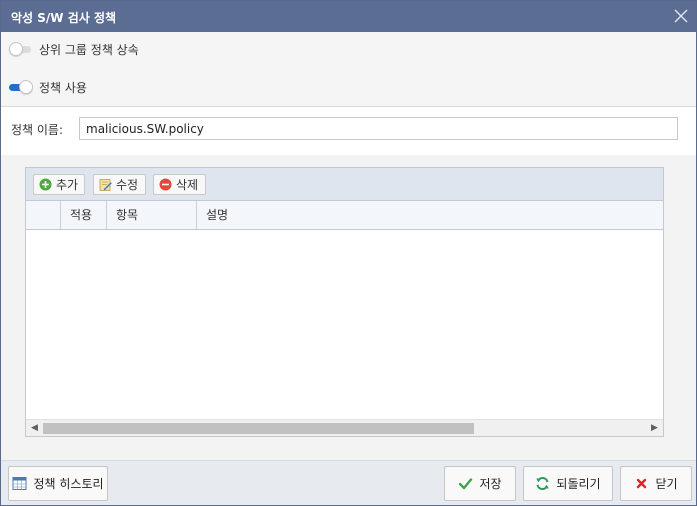 The height and width of the screenshot is (506, 697). What do you see at coordinates (344, 184) in the screenshot?
I see `grid-toolbar: 추가 수정 삭제` at bounding box center [344, 184].